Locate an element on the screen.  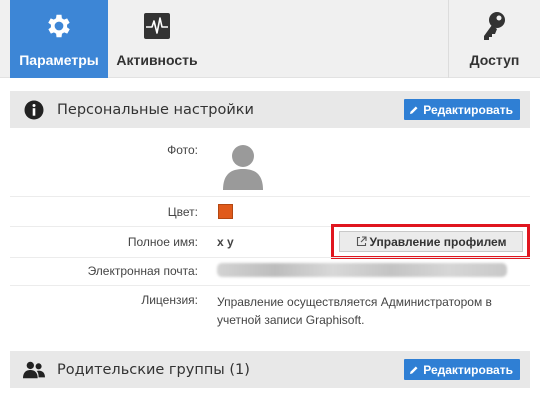
personal-settings-header: Персональные настройки Редактировать is located at coordinates (270, 109).